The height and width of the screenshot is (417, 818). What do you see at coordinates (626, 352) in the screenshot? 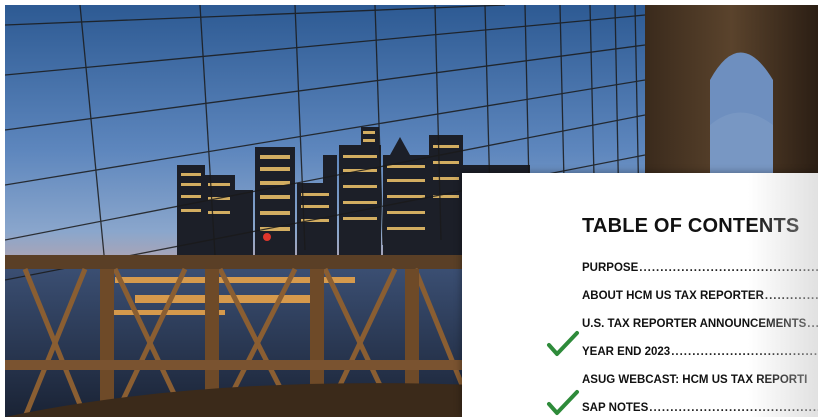
I see `toc-entry-label: YEAR END 2023` at bounding box center [626, 352].